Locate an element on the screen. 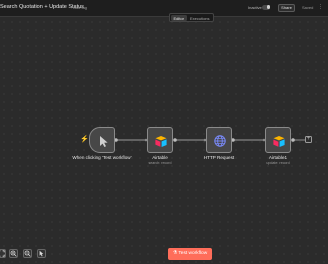 This screenshot has width=328, height=264. node-label: Airtable1 is located at coordinates (278, 157).